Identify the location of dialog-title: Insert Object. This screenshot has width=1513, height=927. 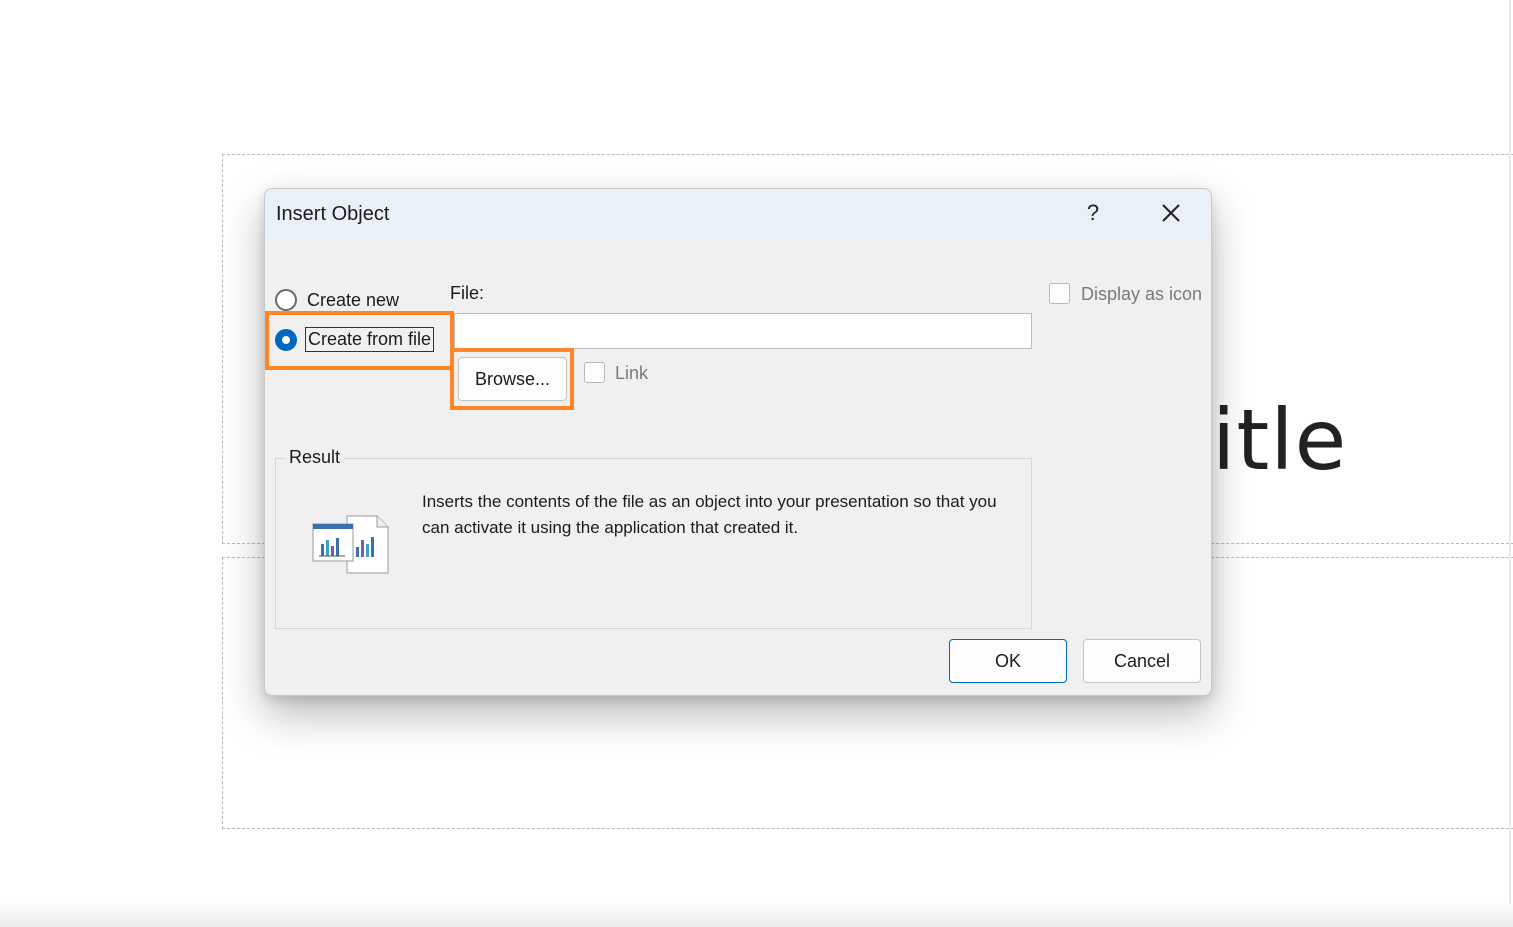
(333, 214).